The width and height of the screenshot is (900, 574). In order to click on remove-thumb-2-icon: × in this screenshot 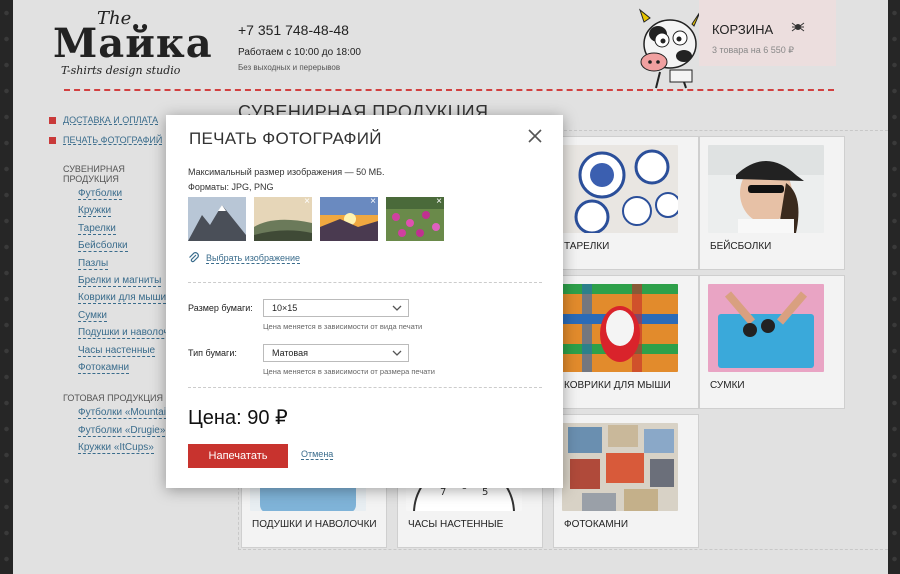, I will do `click(307, 202)`.